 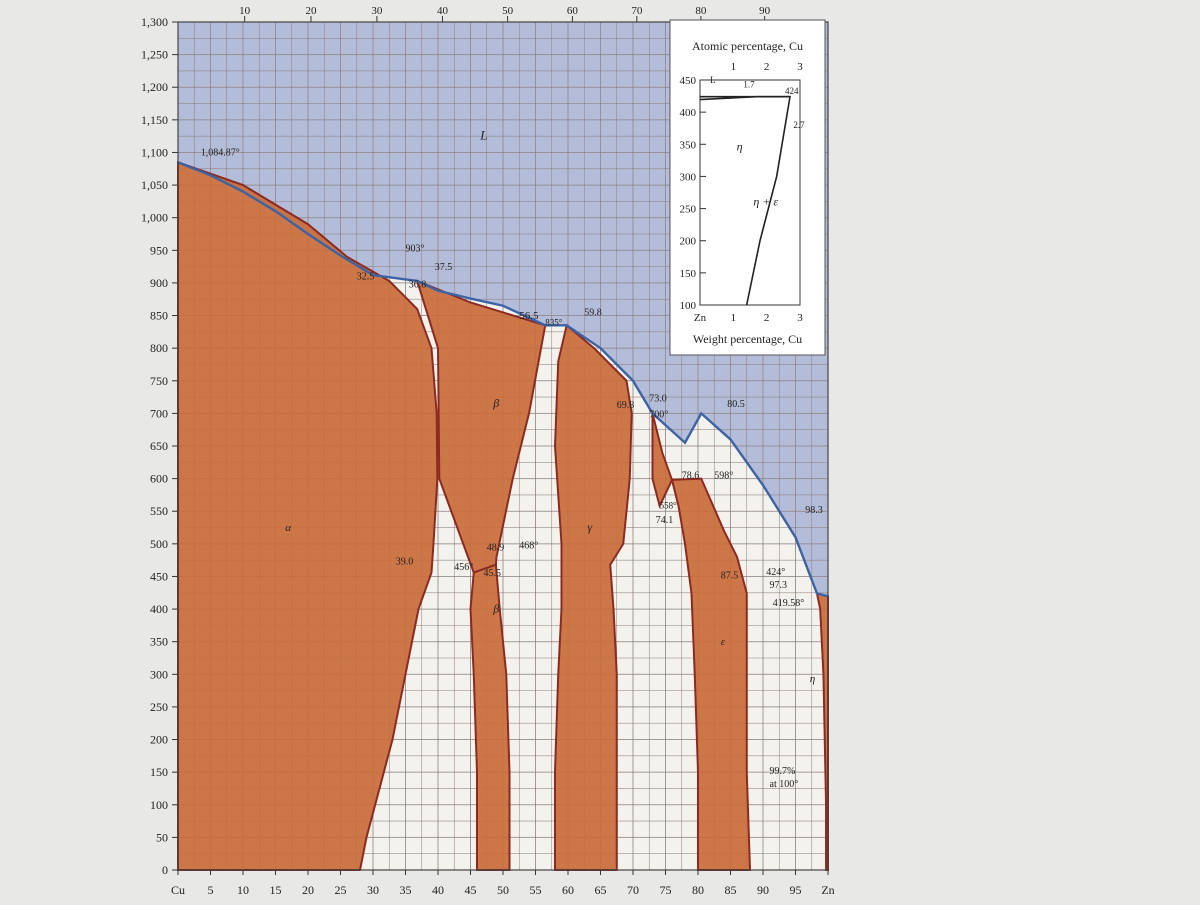 What do you see at coordinates (688, 113) in the screenshot?
I see `inset-y-tick: 400` at bounding box center [688, 113].